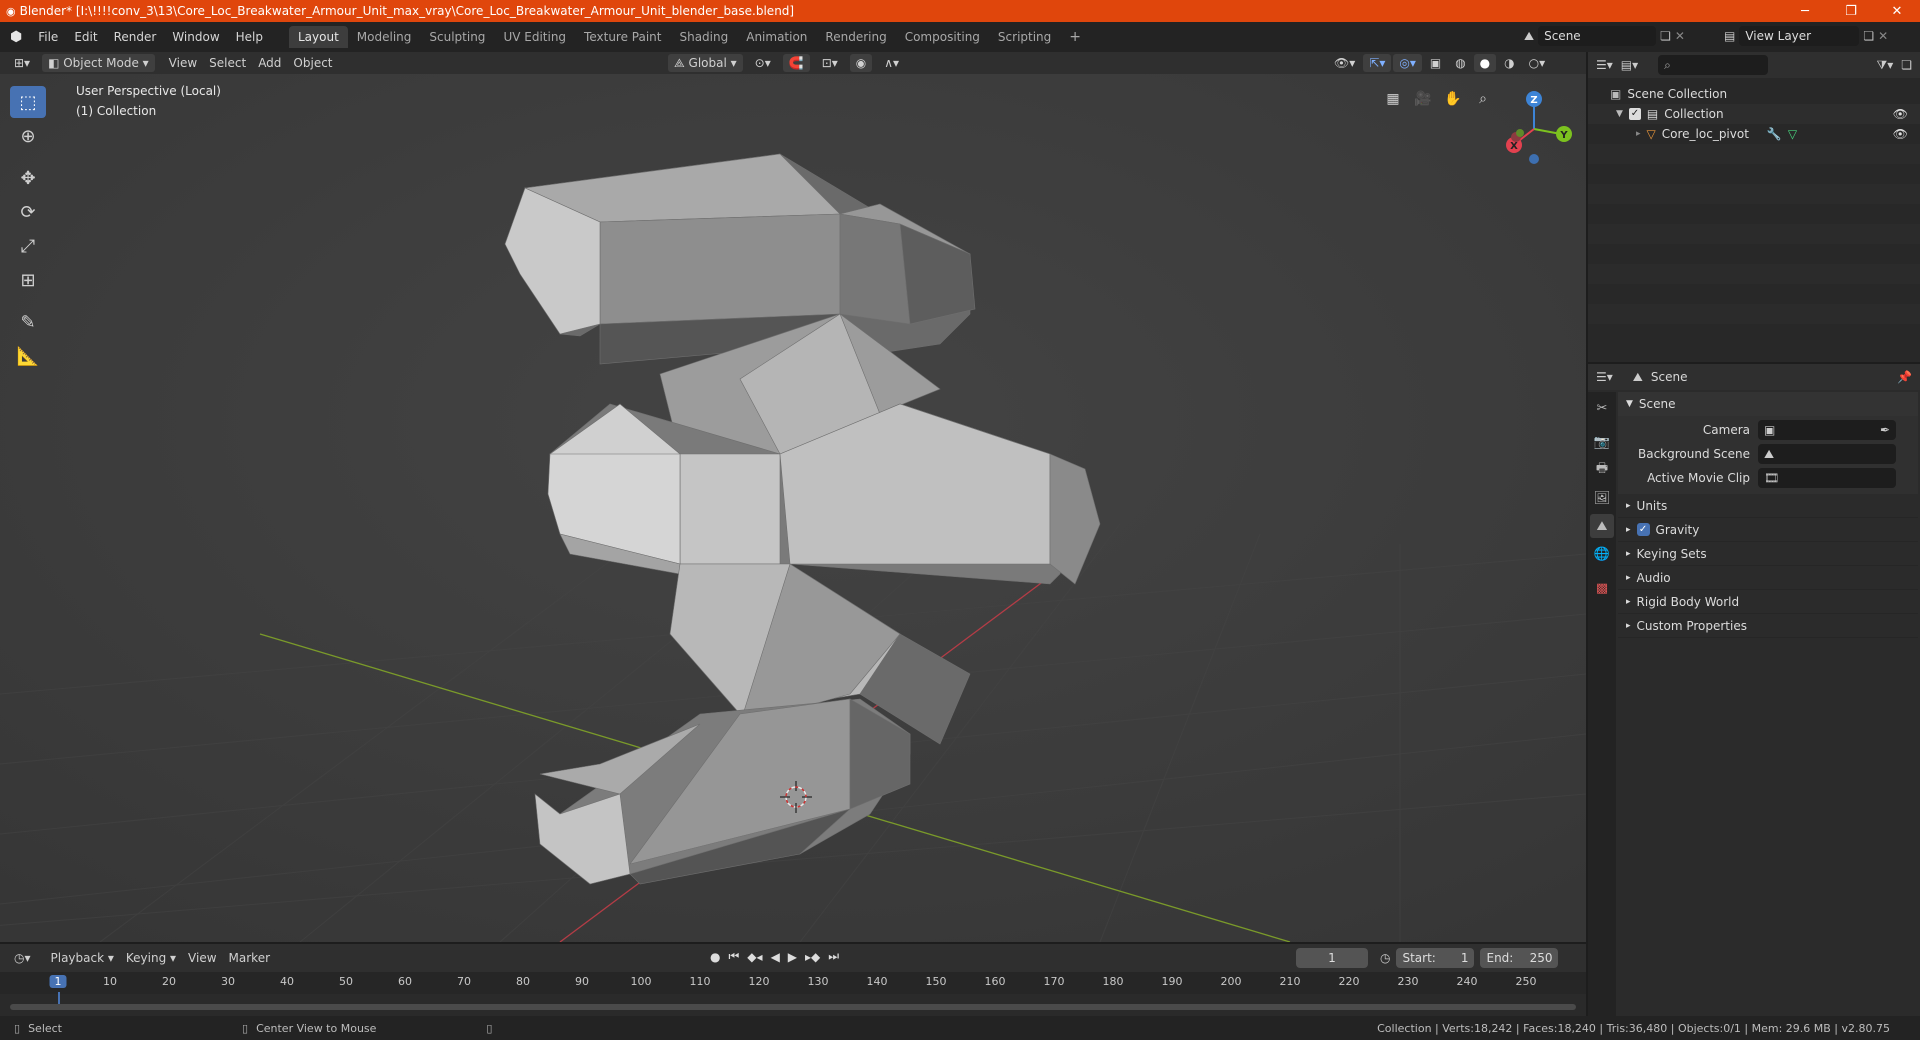  I want to click on menu-render: Render, so click(135, 37).